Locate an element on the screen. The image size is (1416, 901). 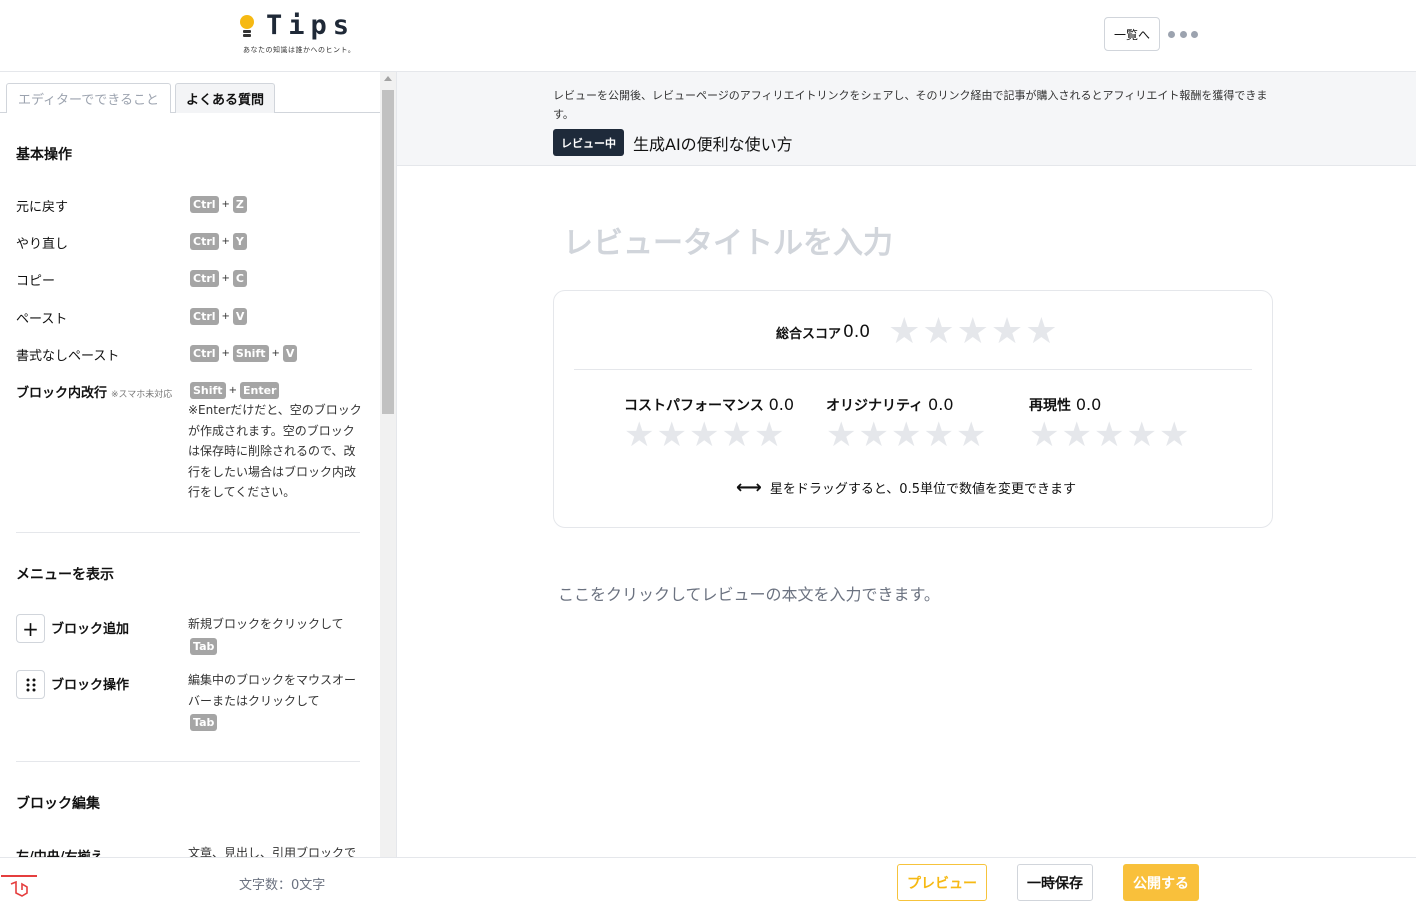
more-options-icon is located at coordinates (1183, 34).